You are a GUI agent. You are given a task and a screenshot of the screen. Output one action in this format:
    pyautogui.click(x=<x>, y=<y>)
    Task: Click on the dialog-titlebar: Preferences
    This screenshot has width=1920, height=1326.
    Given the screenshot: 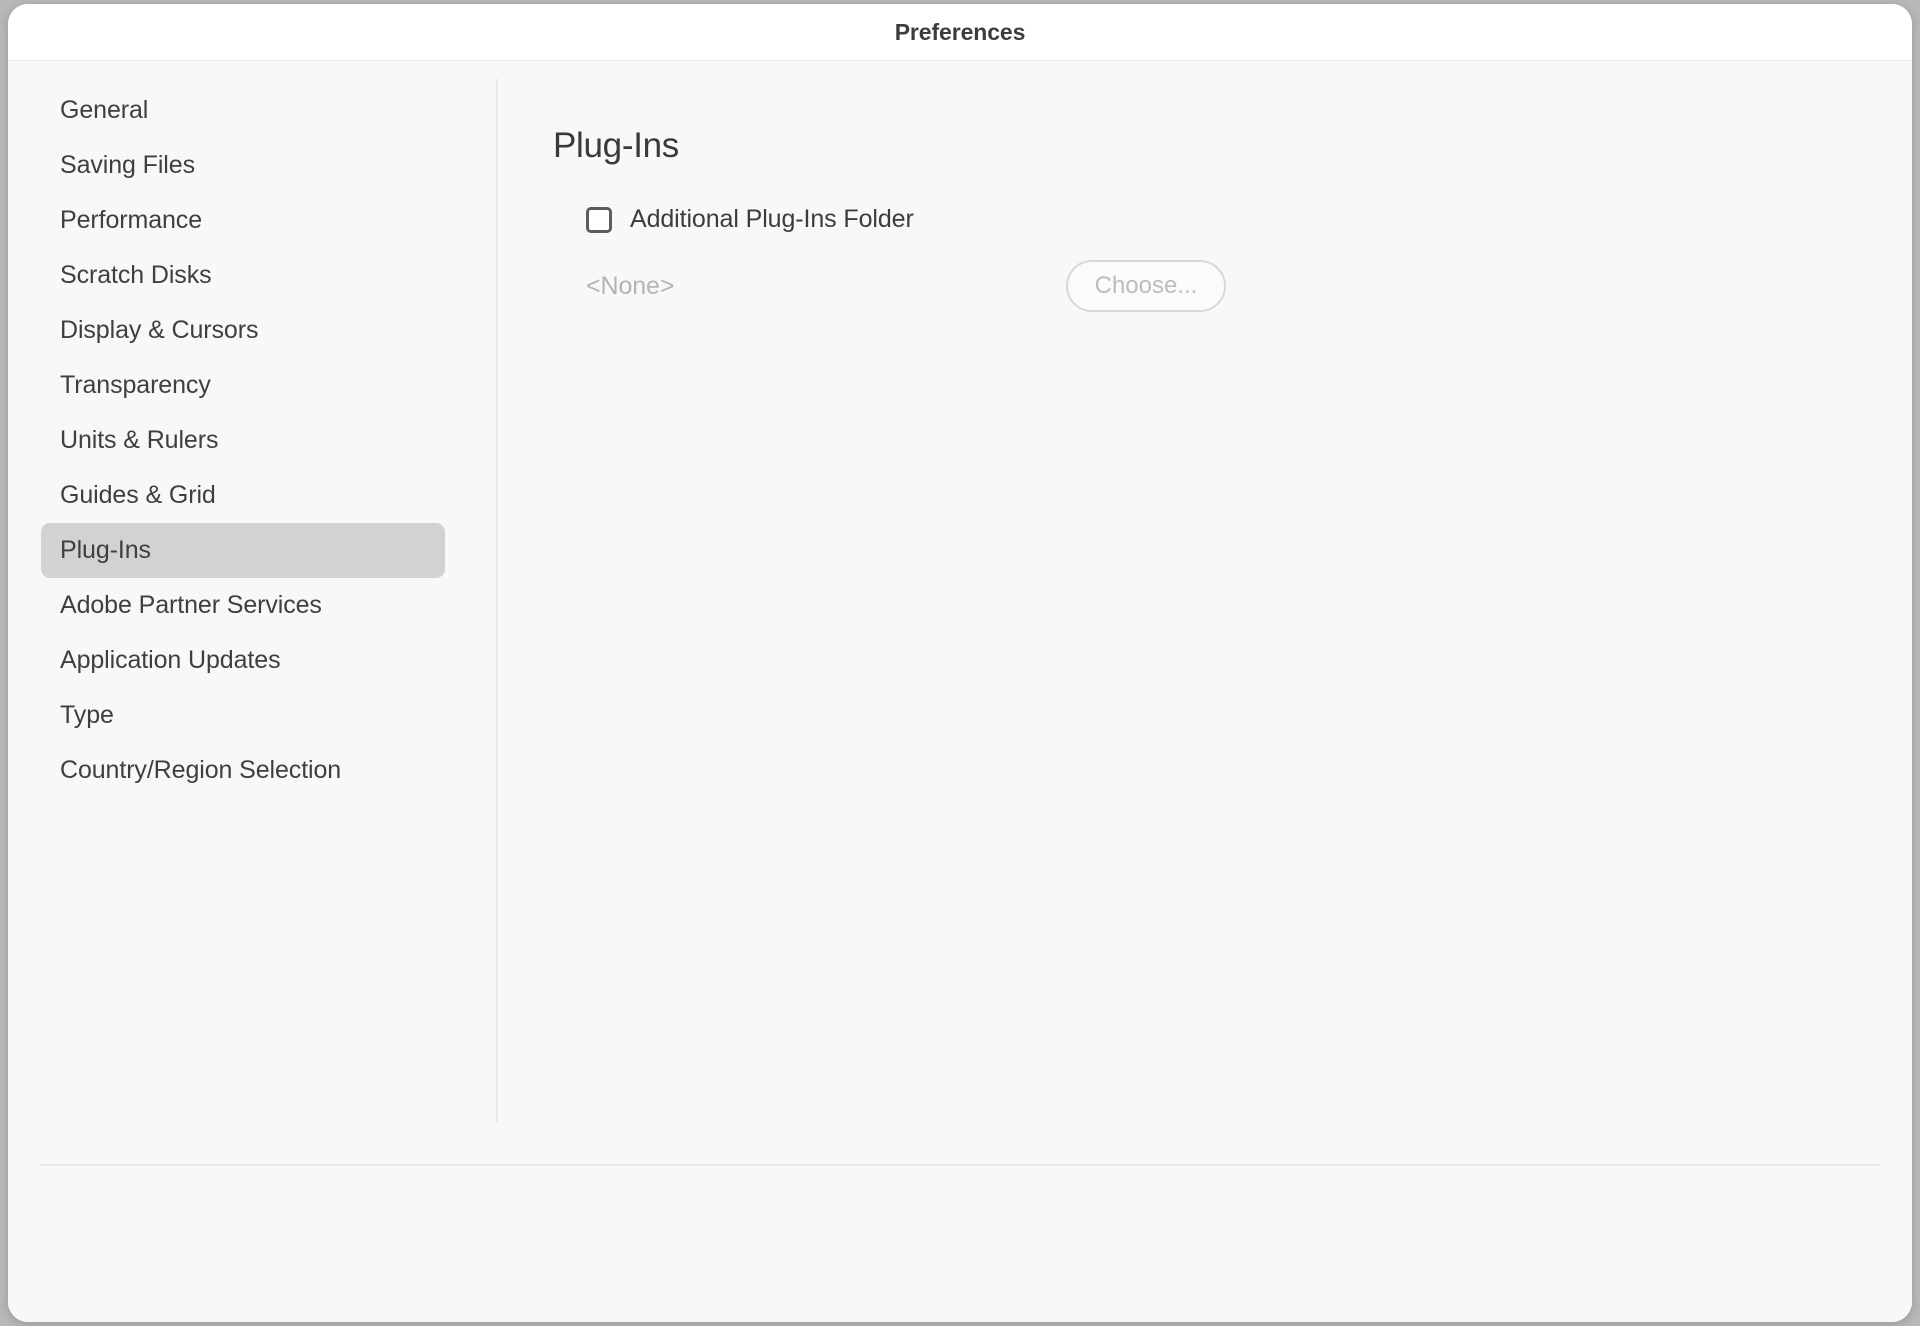 What is the action you would take?
    pyautogui.click(x=960, y=32)
    